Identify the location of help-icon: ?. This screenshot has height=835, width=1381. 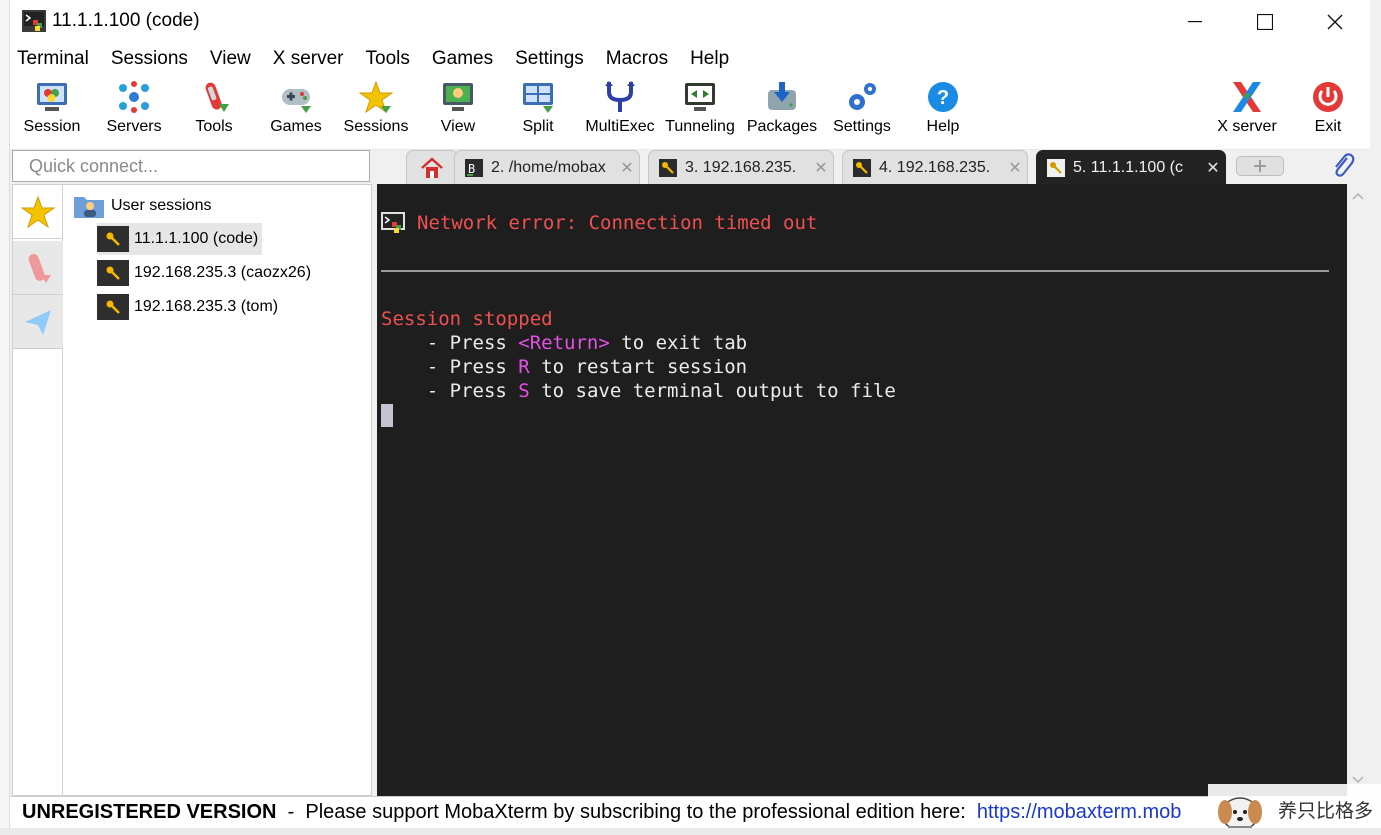
(943, 97).